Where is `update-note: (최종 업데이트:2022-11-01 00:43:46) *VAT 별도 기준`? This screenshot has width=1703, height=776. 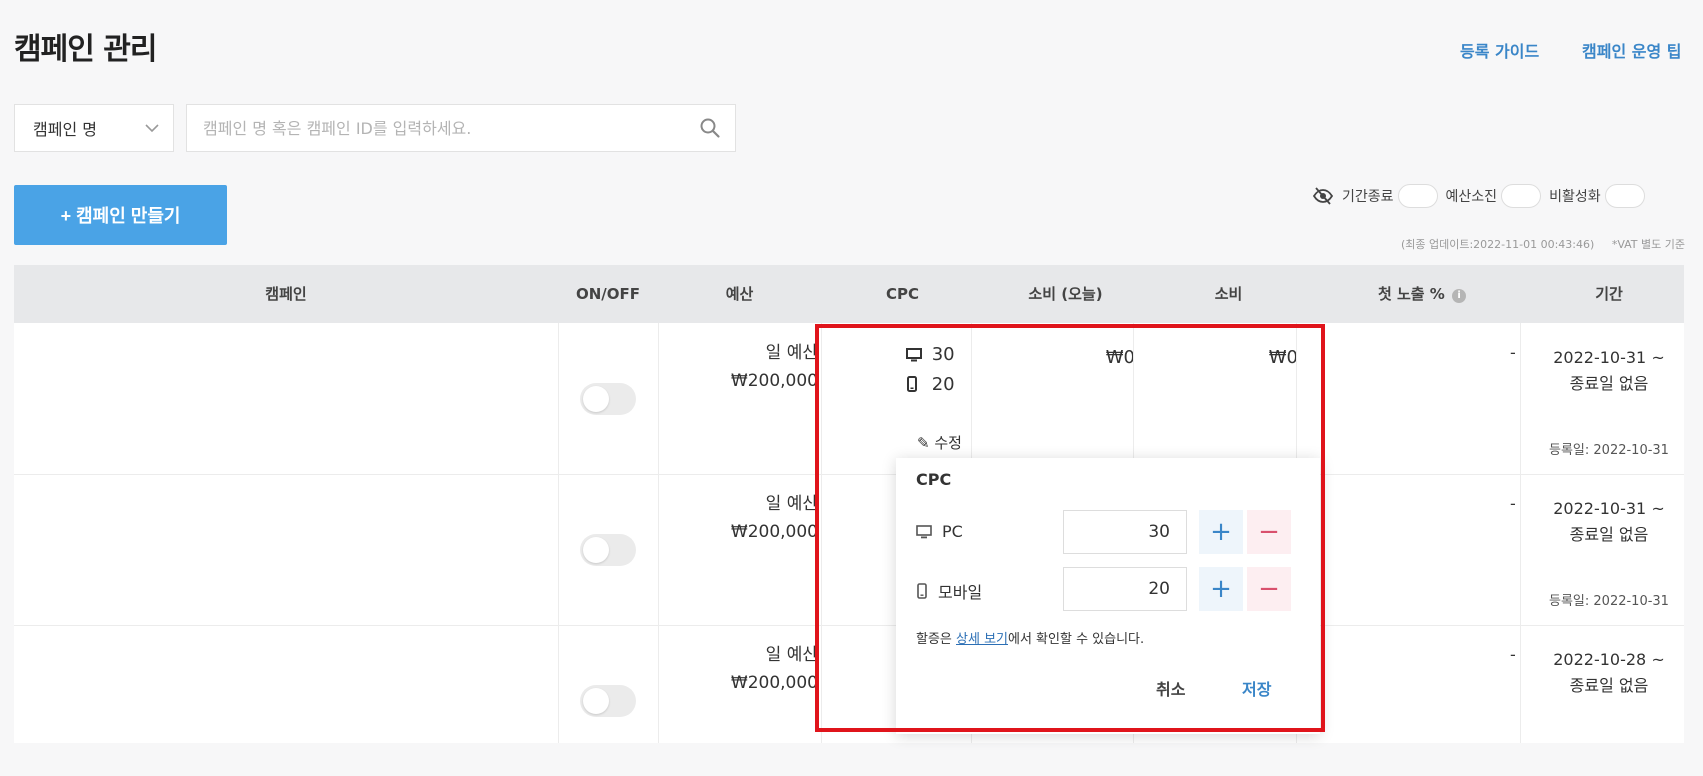 update-note: (최종 업데이트:2022-11-01 00:43:46) *VAT 별도 기준 is located at coordinates (1543, 244).